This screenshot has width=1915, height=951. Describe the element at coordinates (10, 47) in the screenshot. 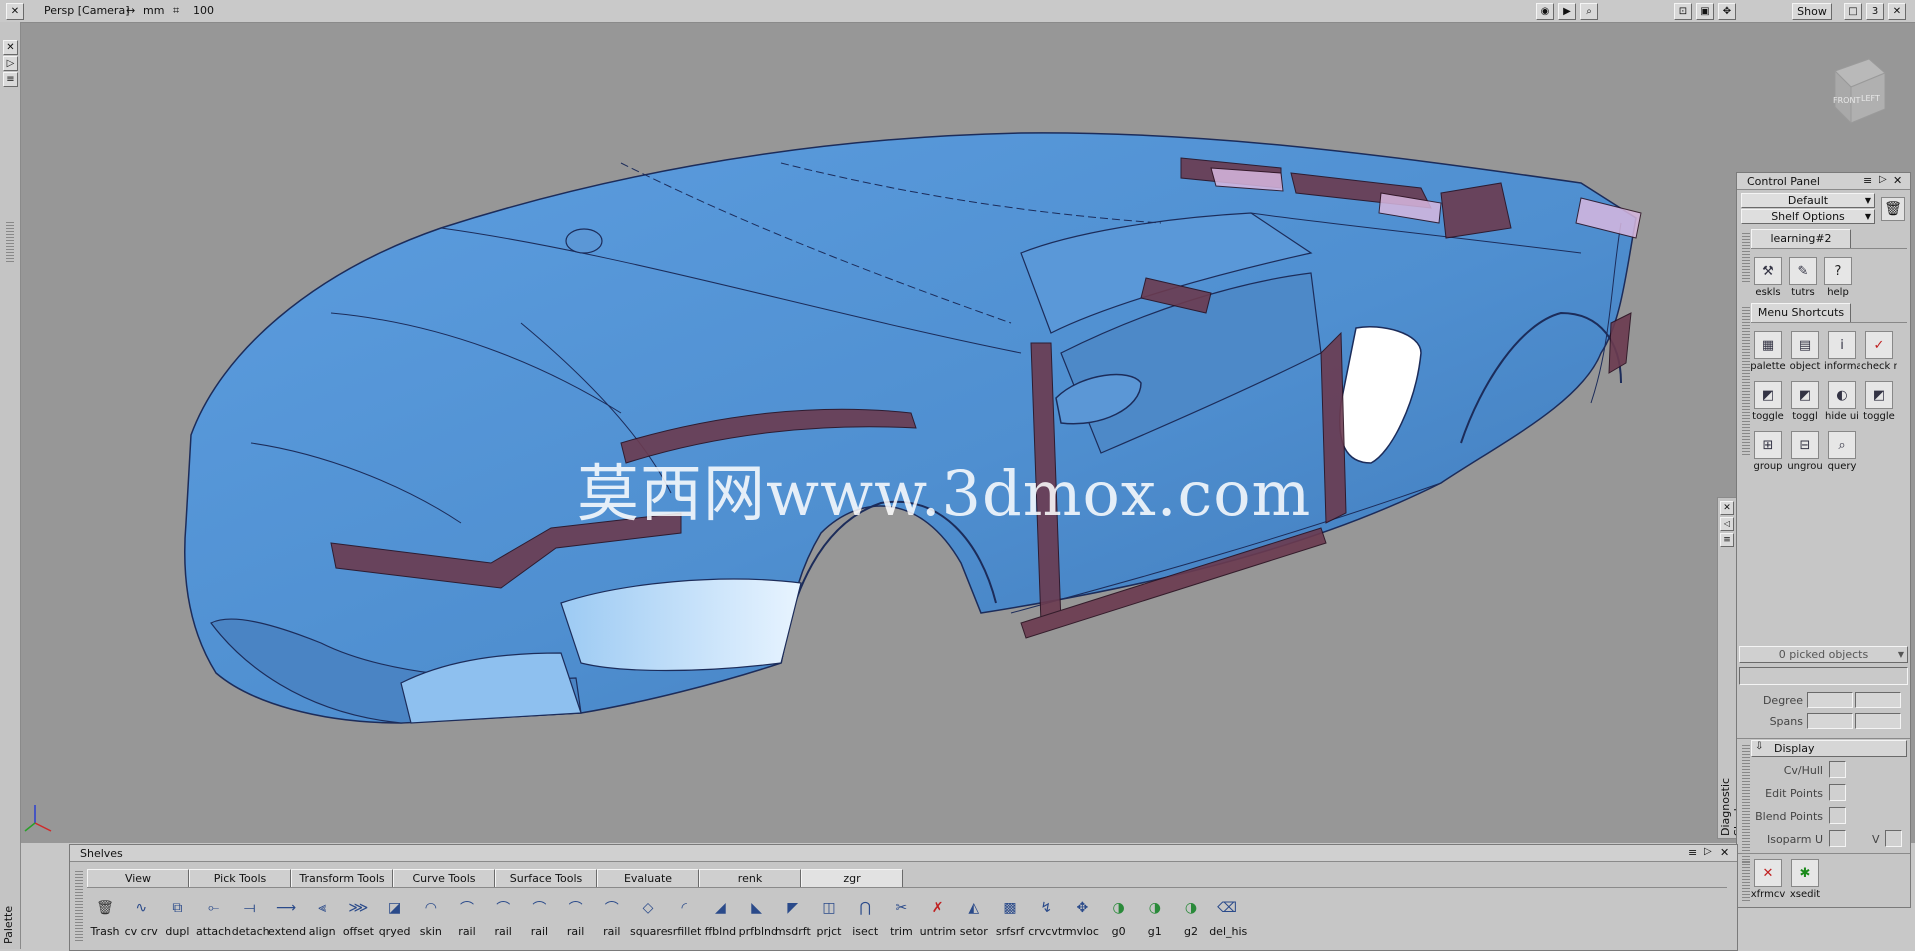

I see `palette-close-button: ✕` at that location.